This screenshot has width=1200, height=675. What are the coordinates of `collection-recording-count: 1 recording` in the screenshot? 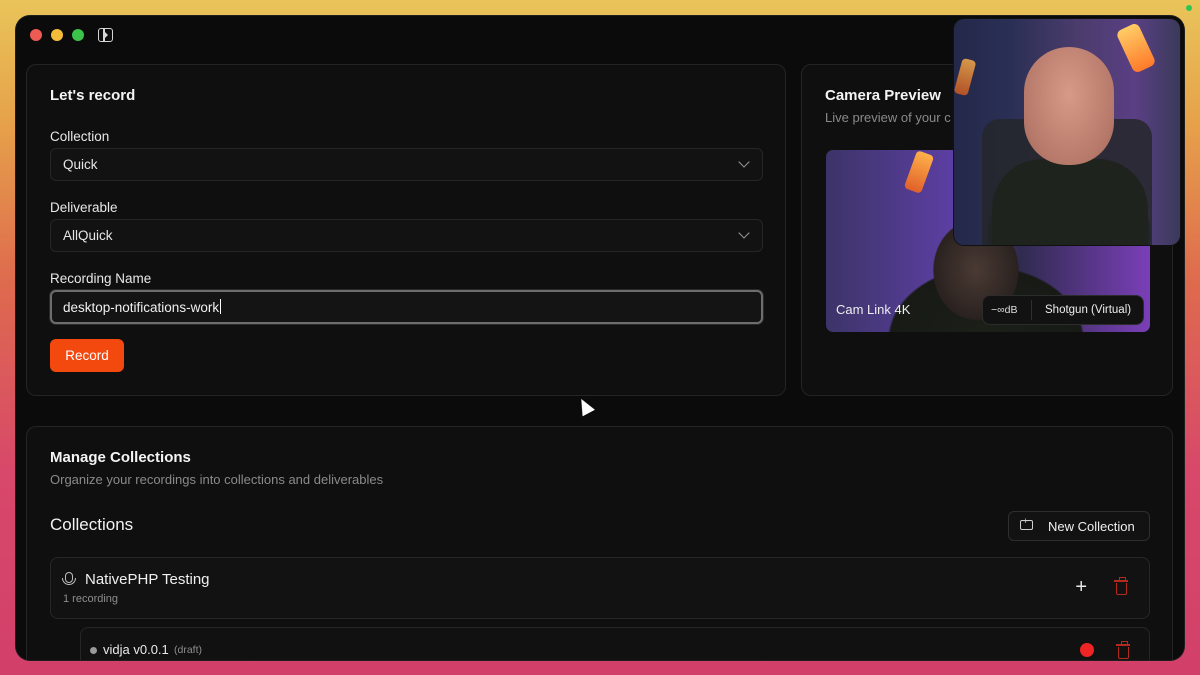 It's located at (91, 599).